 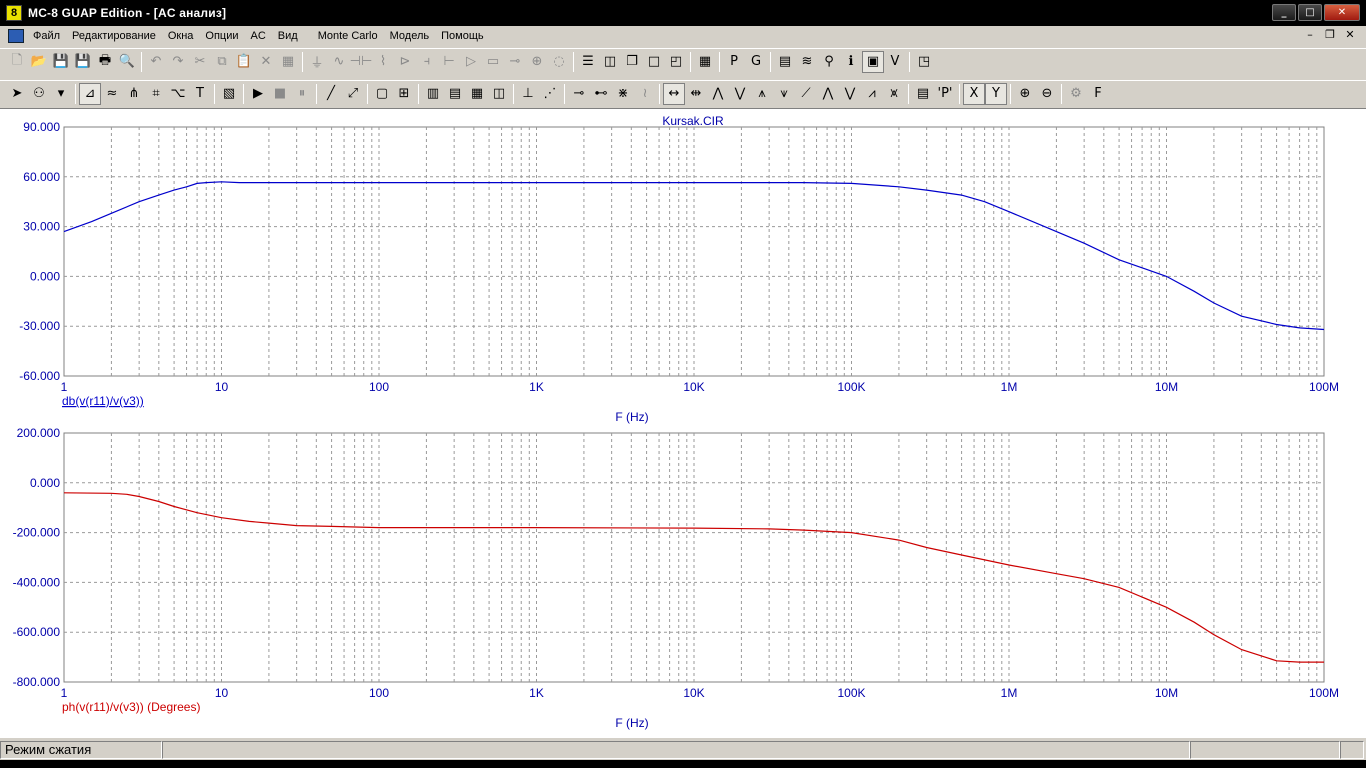 What do you see at coordinates (134, 94) in the screenshot?
I see `tokens-icon: ⋔` at bounding box center [134, 94].